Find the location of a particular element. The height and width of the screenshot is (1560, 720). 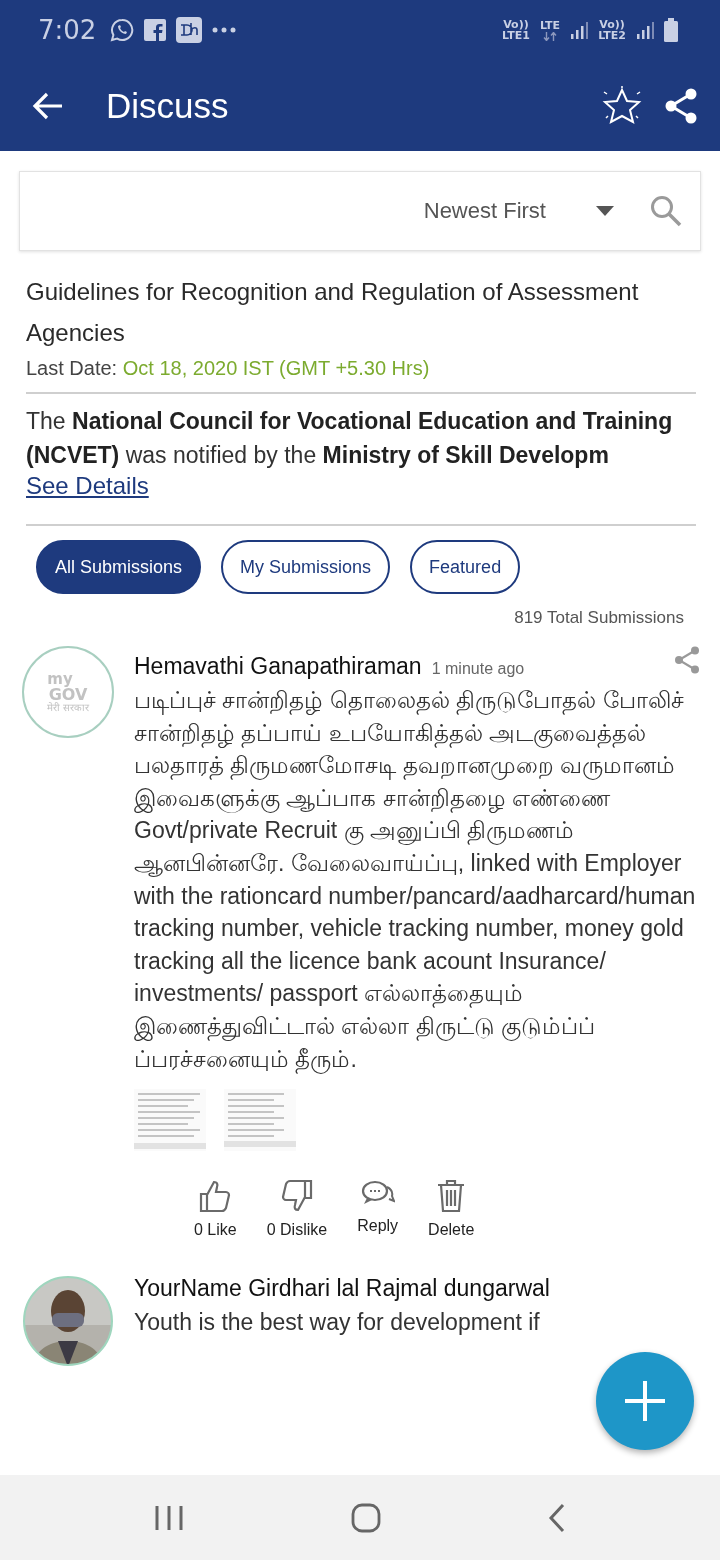

star-icon is located at coordinates (622, 105).